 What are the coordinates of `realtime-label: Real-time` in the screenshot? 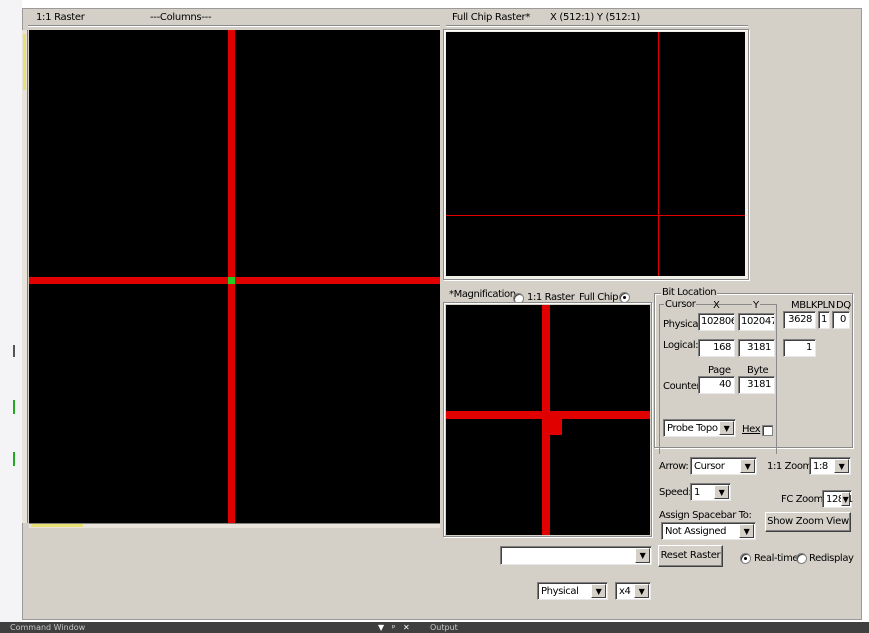 It's located at (776, 558).